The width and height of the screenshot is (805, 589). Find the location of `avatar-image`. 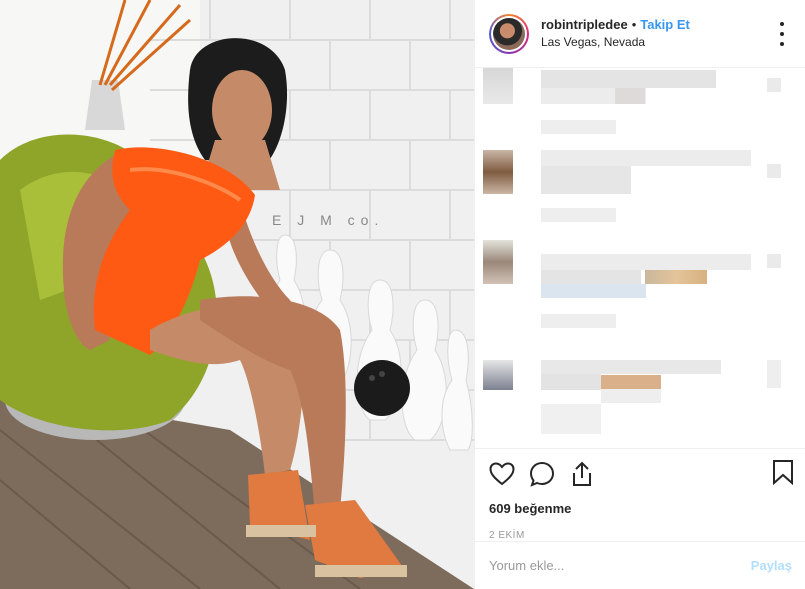

avatar-image is located at coordinates (509, 33).